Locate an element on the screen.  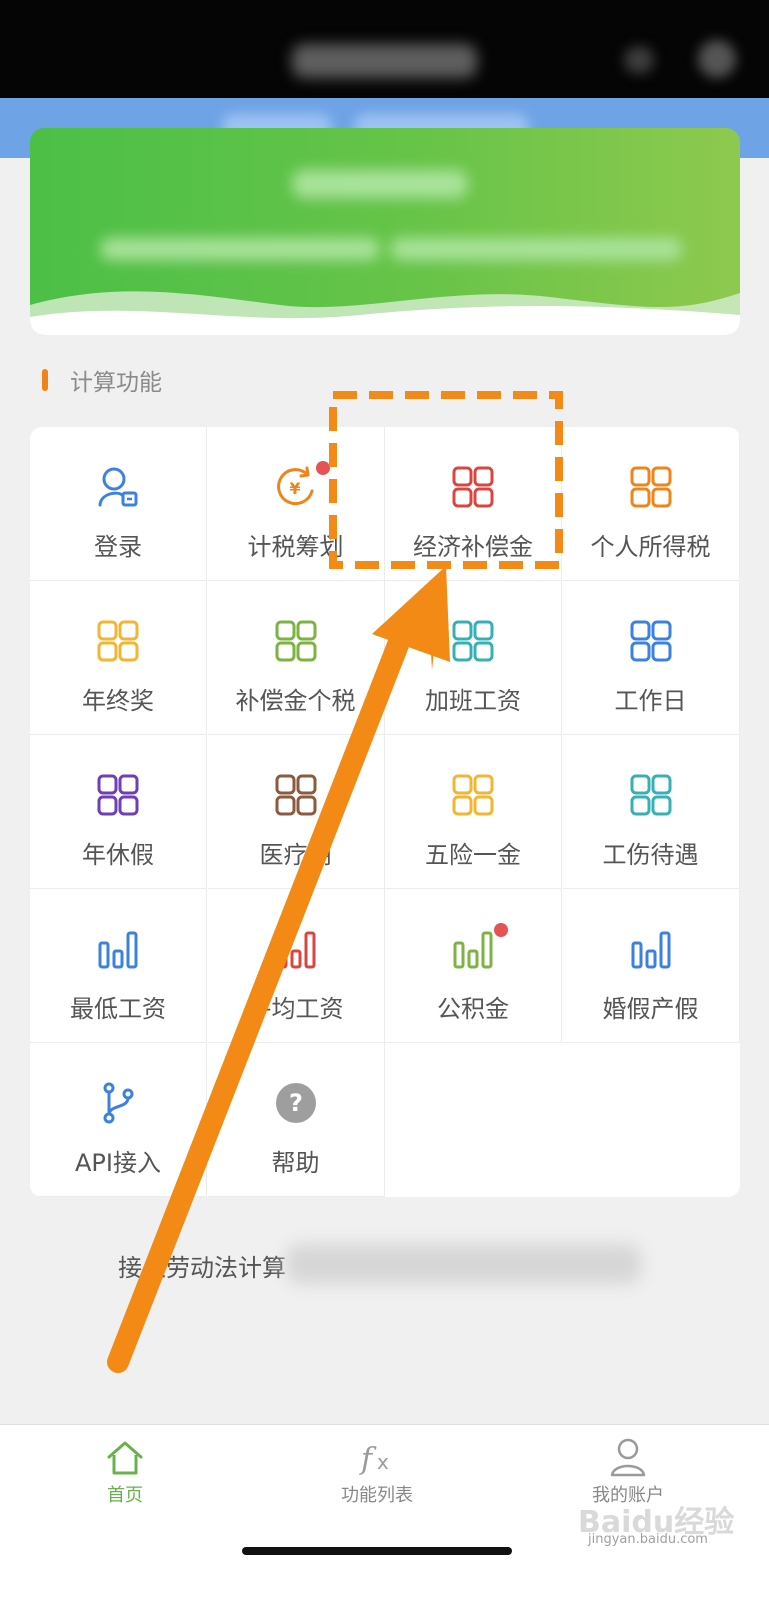
grid-item-label: 补偿金个税 is located at coordinates (295, 701).